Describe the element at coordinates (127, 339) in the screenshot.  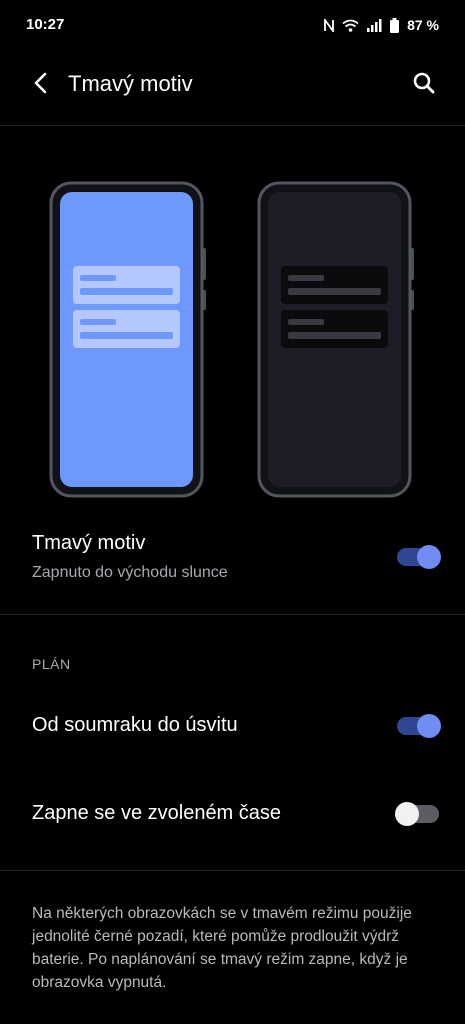
I see `light-phone-preview` at that location.